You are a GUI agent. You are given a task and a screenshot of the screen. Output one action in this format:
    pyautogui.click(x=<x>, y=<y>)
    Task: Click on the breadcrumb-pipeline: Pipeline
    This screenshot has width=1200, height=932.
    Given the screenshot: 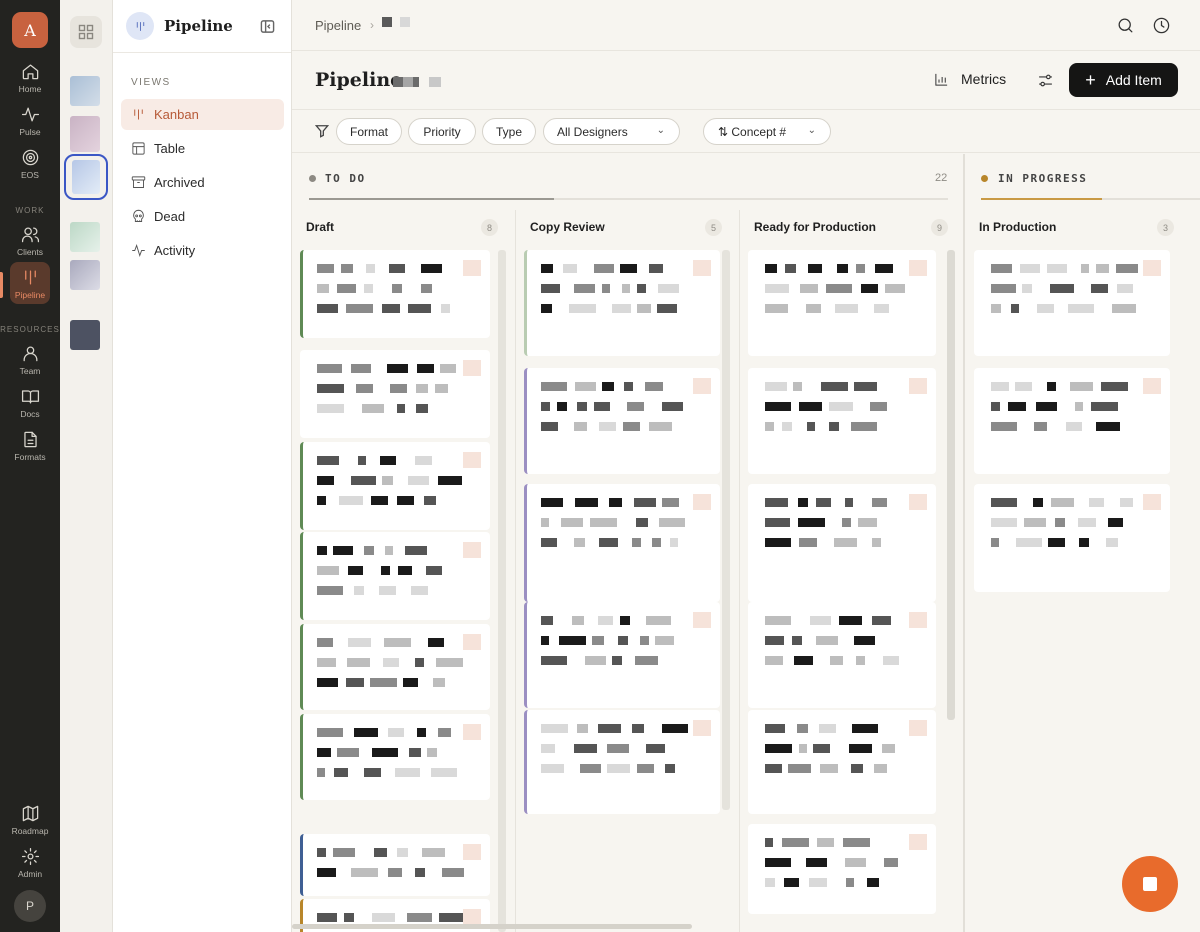 What is the action you would take?
    pyautogui.click(x=338, y=25)
    